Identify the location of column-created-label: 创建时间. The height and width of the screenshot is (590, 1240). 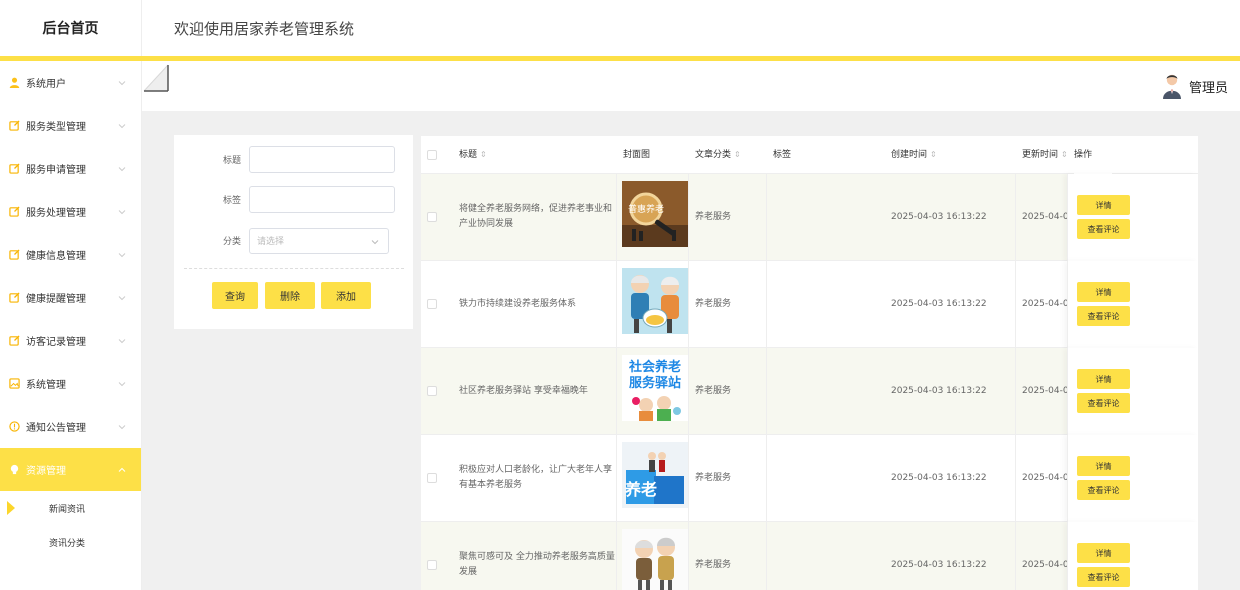
(909, 155).